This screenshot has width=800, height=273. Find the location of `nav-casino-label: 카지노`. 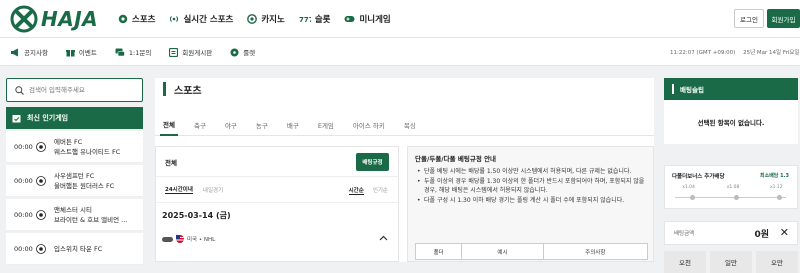

nav-casino-label: 카지노 is located at coordinates (273, 20).